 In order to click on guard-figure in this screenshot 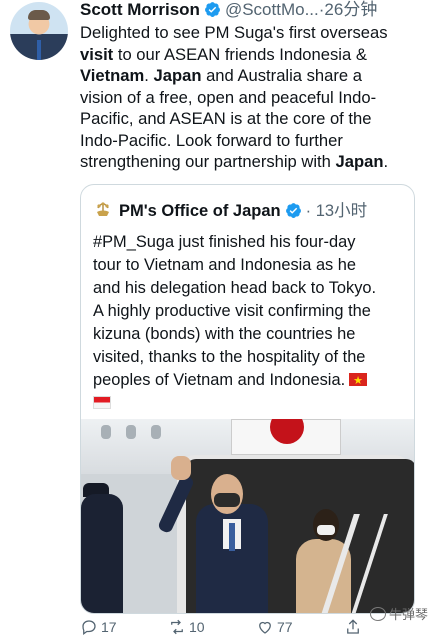, I will do `click(102, 553)`.